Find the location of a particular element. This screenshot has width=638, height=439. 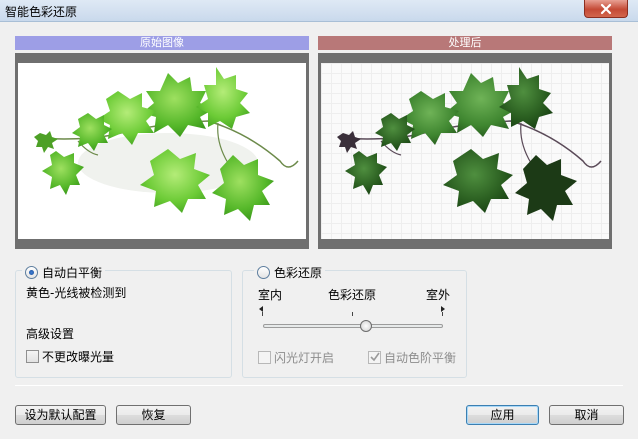

indoor-label: 室内 is located at coordinates (270, 295).